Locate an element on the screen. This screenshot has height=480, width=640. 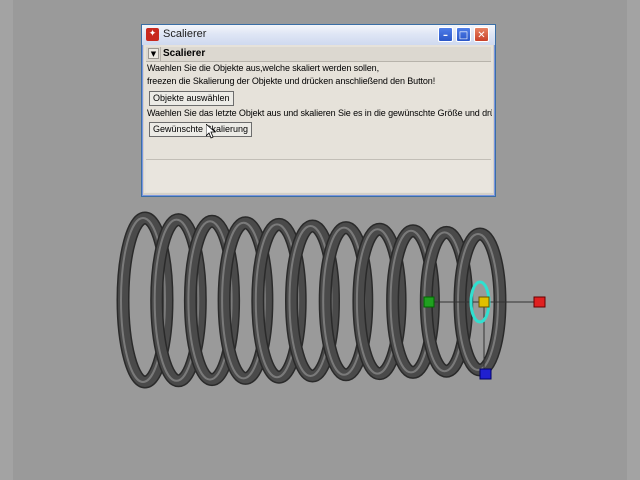
manip-x-handle is located at coordinates (539, 302).